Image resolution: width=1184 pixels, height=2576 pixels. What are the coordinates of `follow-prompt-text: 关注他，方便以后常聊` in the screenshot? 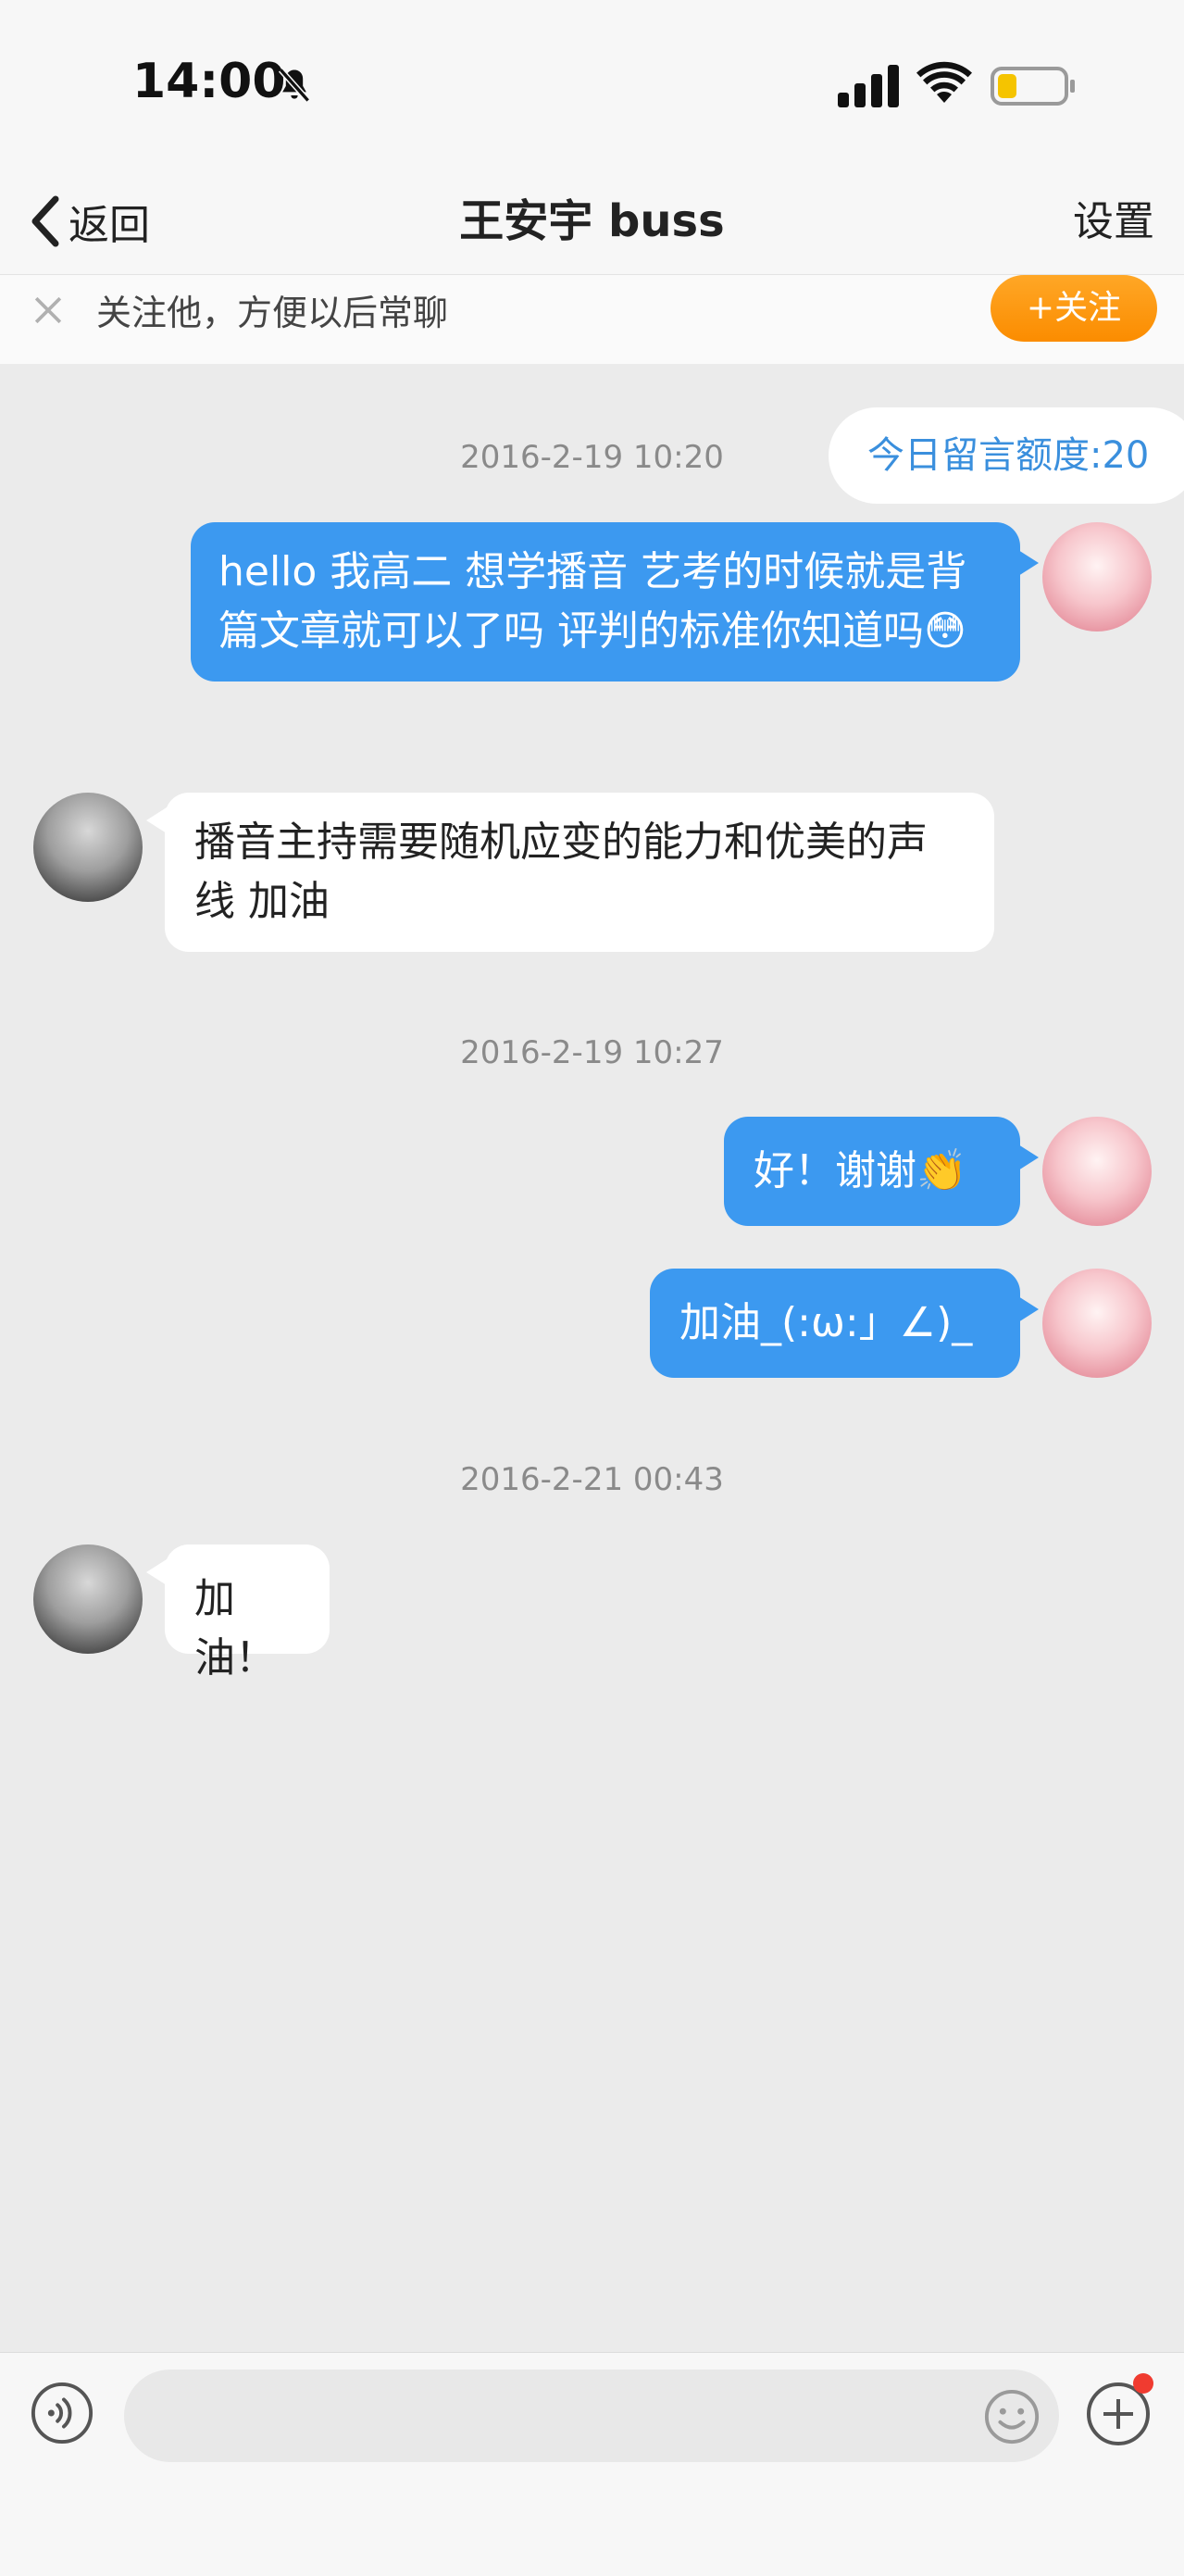 It's located at (272, 313).